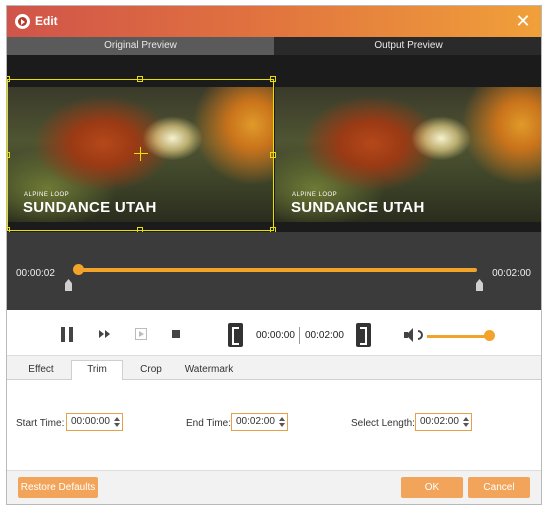  Describe the element at coordinates (68, 285) in the screenshot. I see `trim-start-marker` at that location.